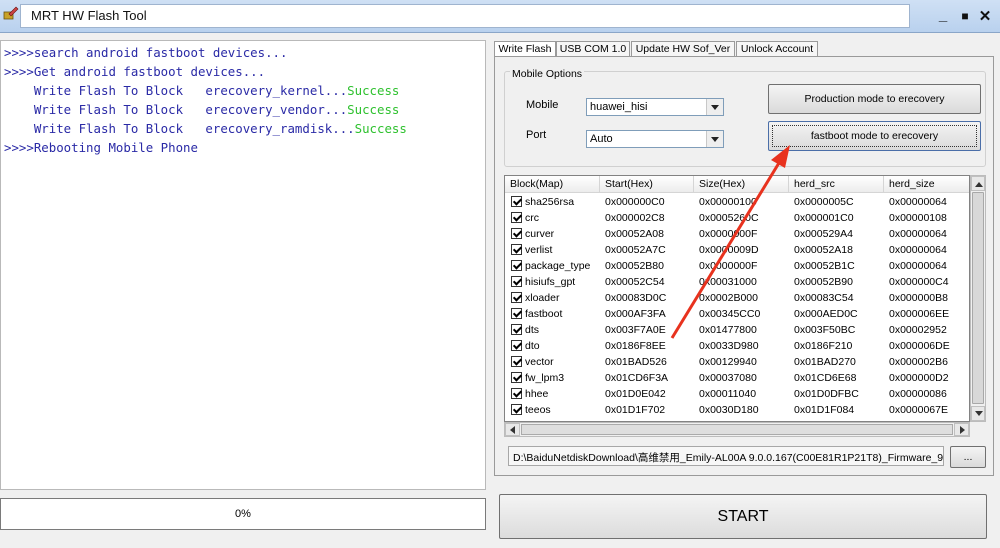 Image resolution: width=1000 pixels, height=548 pixels. What do you see at coordinates (824, 410) in the screenshot?
I see `table-cell-src: 0x01D1F084` at bounding box center [824, 410].